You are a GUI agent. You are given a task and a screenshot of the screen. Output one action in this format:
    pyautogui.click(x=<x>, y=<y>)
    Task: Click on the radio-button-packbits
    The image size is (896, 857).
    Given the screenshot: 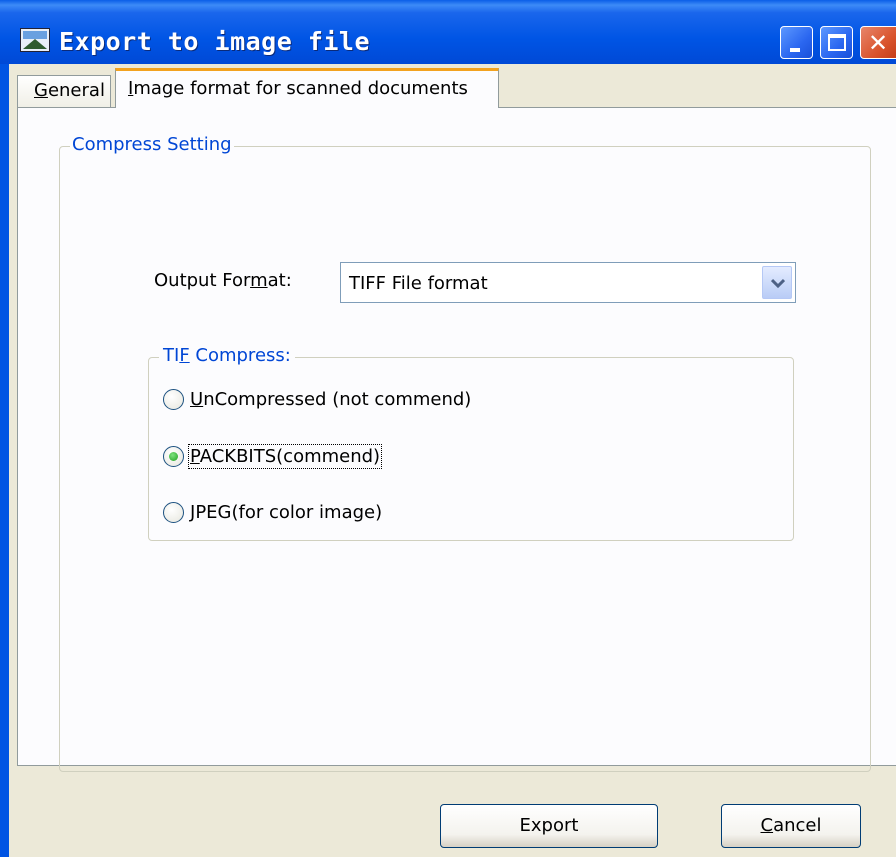 What is the action you would take?
    pyautogui.click(x=173, y=456)
    